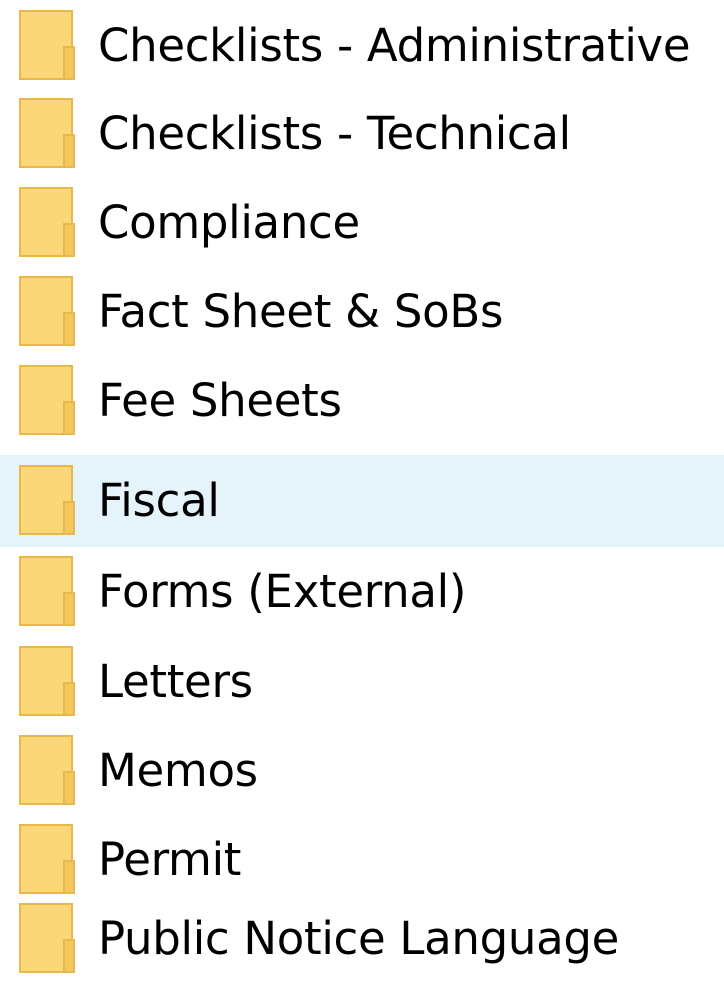 The height and width of the screenshot is (985, 724). I want to click on list-item-fiscal: Fiscal, so click(362, 501).